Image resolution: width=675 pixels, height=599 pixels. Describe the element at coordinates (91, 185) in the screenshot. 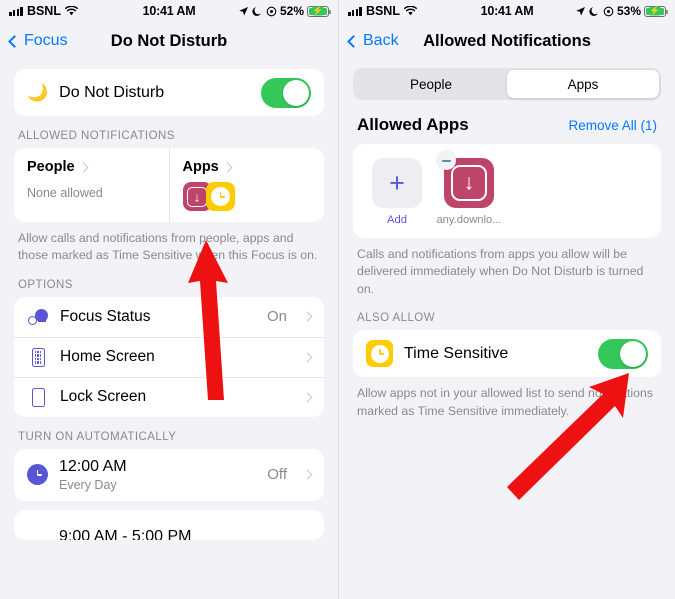

I see `people-cell: People None allowed` at that location.